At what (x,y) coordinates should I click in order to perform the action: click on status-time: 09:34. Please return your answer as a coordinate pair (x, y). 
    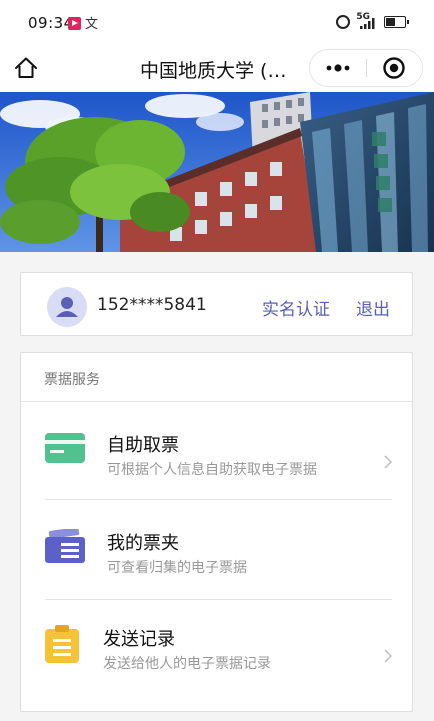
    Looking at the image, I should click on (51, 23).